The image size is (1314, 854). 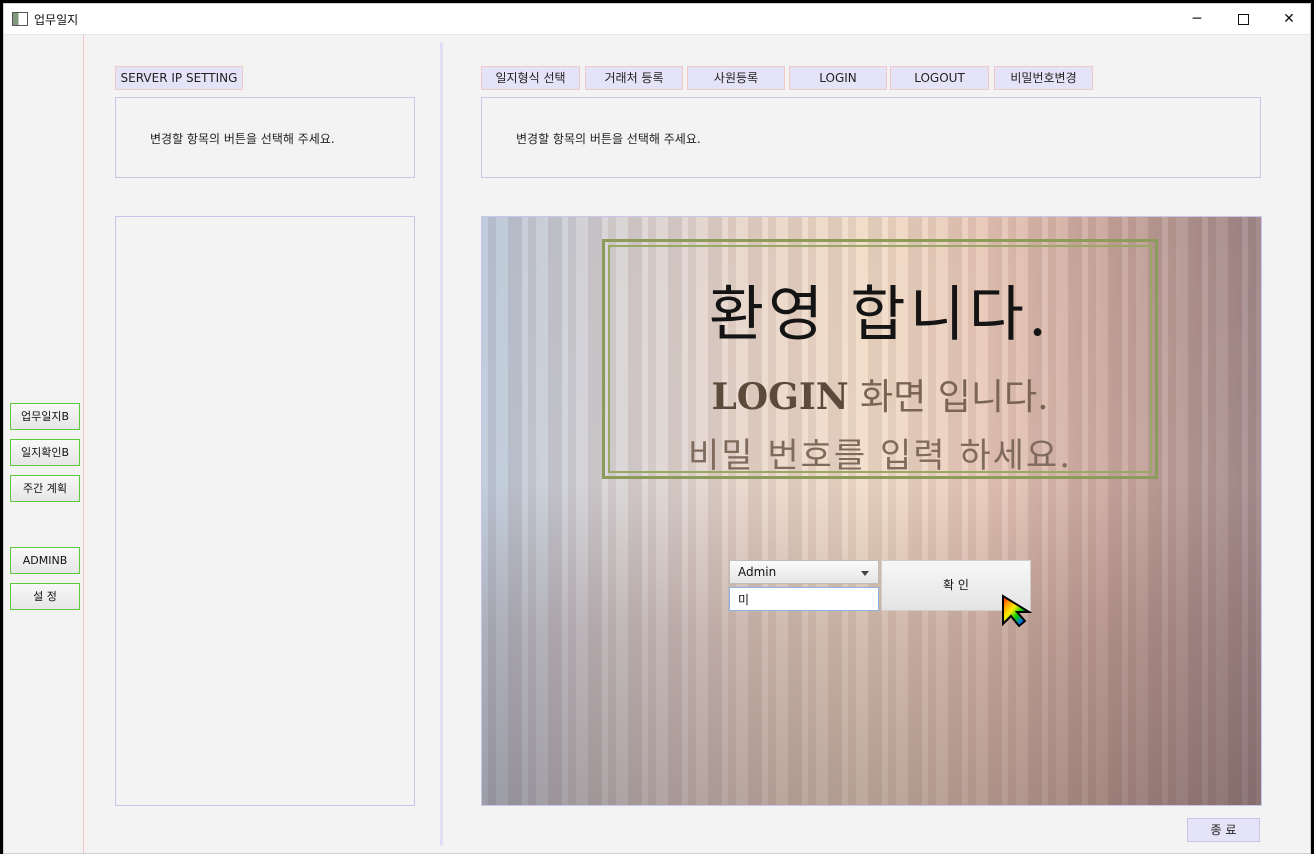 What do you see at coordinates (804, 599) in the screenshot?
I see `password-input` at bounding box center [804, 599].